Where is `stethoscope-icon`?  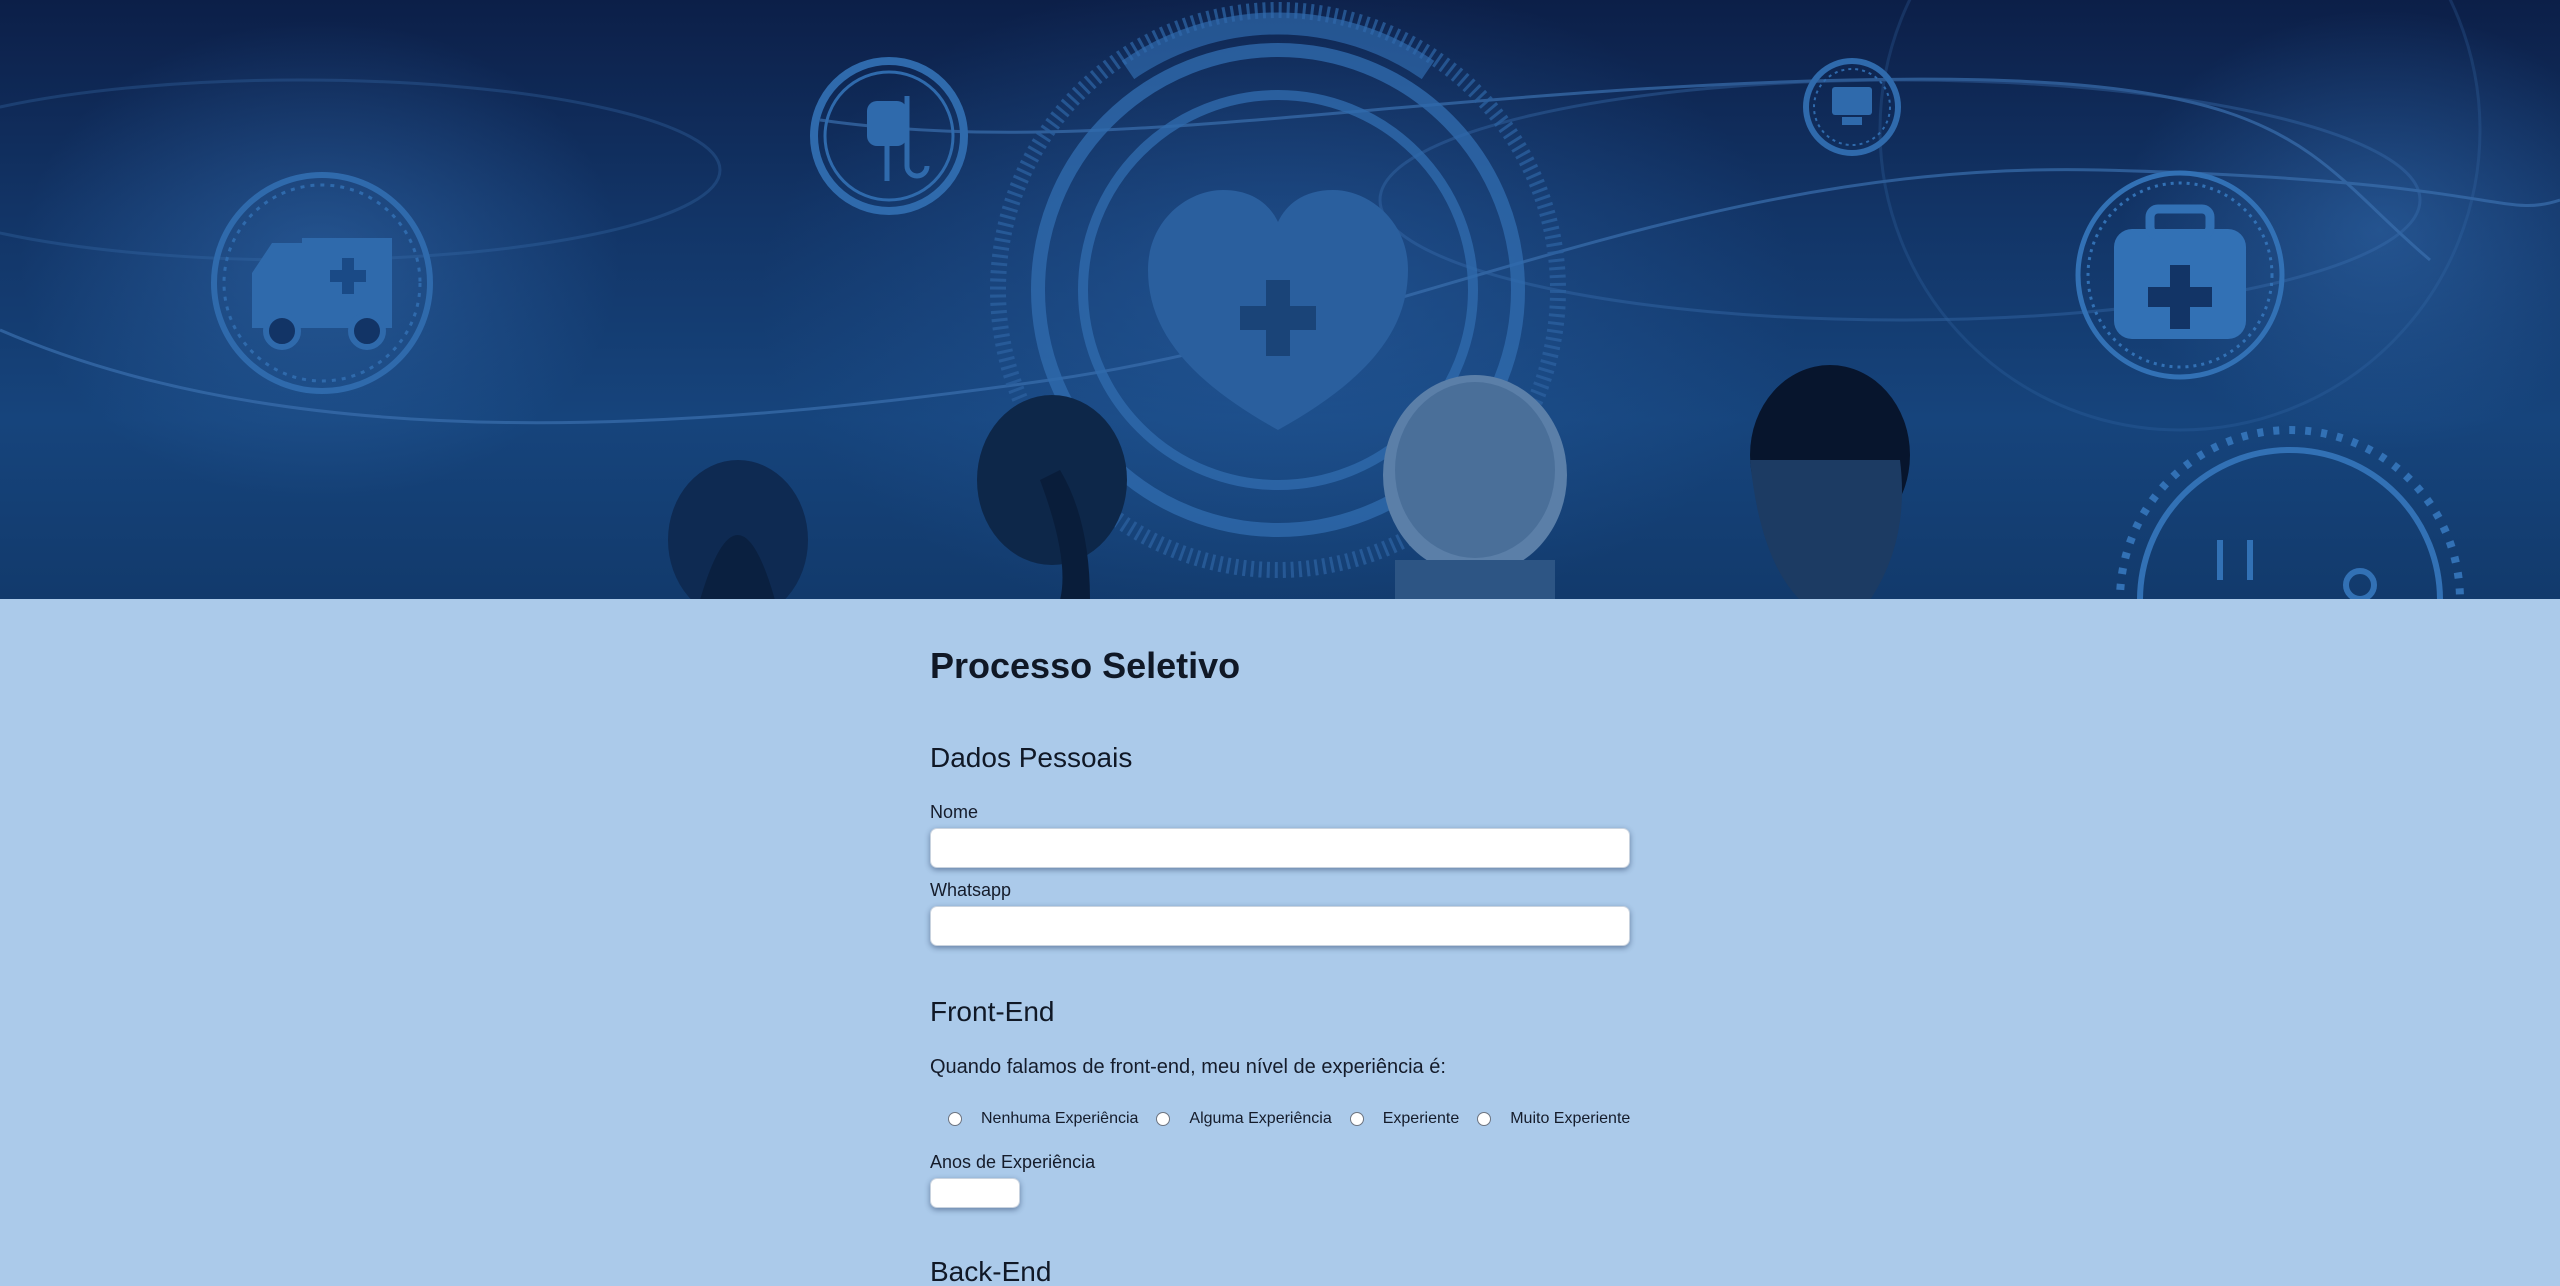
stethoscope-icon is located at coordinates (2290, 512).